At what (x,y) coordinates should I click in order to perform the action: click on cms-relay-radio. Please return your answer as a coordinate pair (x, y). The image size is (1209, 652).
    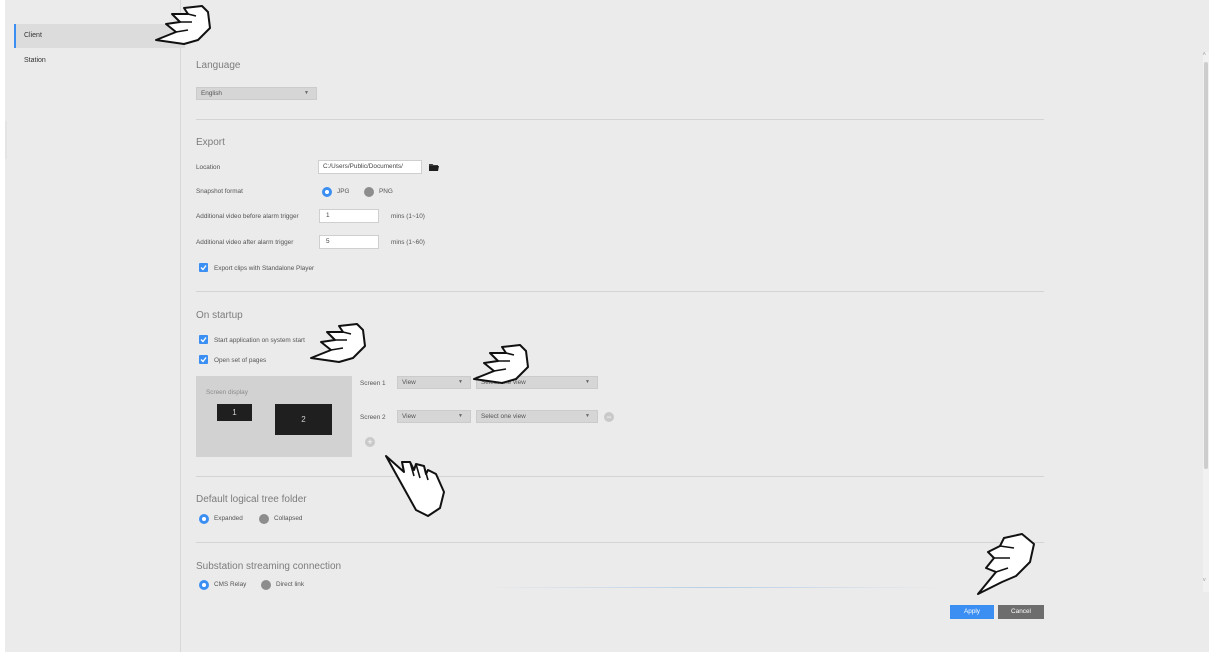
    Looking at the image, I should click on (204, 585).